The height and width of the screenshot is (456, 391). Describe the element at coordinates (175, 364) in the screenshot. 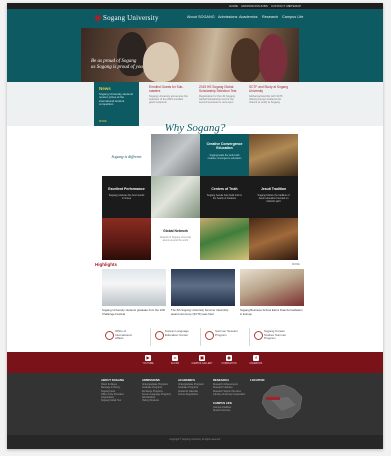

I see `social-label: FLICKR` at that location.